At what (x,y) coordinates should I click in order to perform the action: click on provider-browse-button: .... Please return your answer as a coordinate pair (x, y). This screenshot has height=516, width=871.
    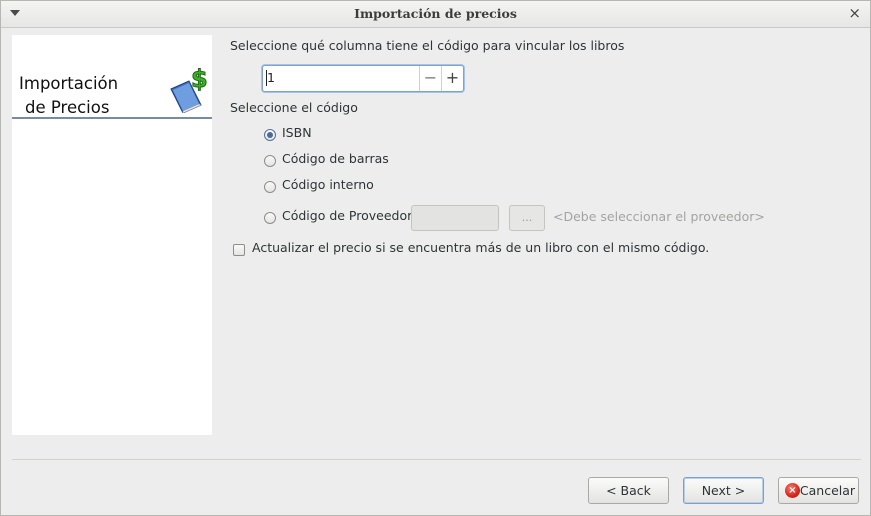
    Looking at the image, I should click on (527, 218).